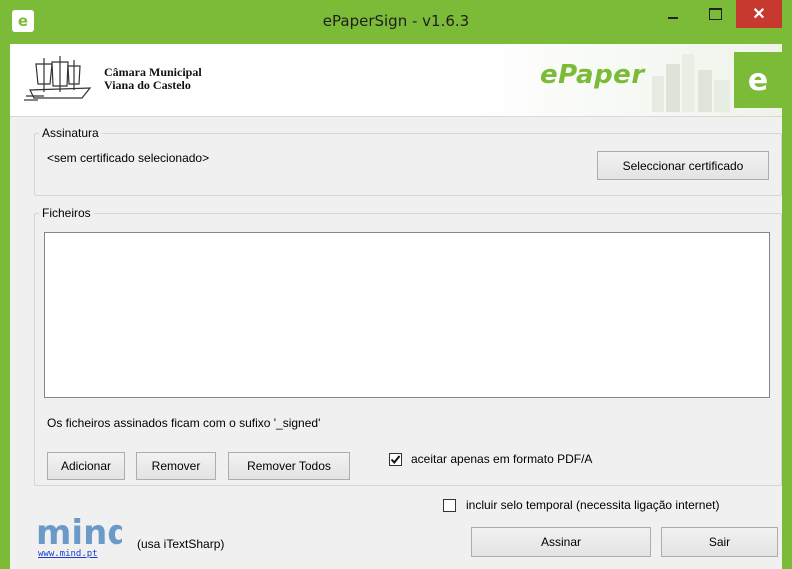  I want to click on remove-all-files-button: Remover Todos, so click(289, 466).